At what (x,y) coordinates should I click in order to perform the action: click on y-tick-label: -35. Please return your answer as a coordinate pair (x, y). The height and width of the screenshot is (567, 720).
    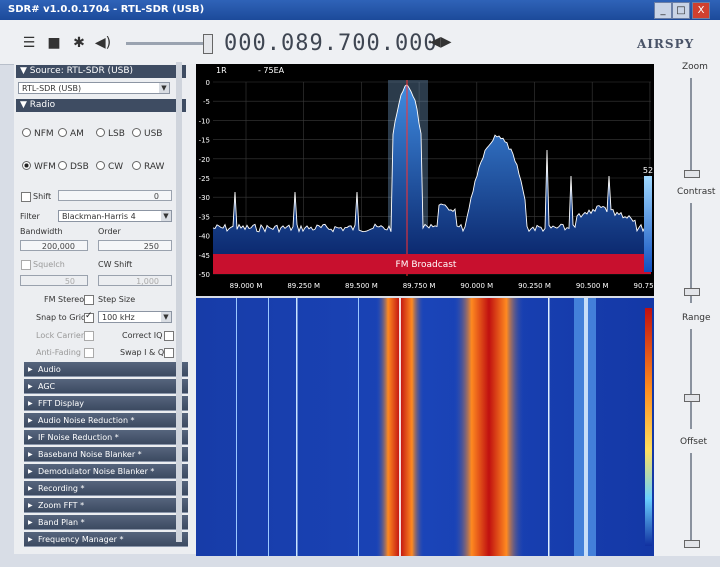
    Looking at the image, I should click on (204, 217).